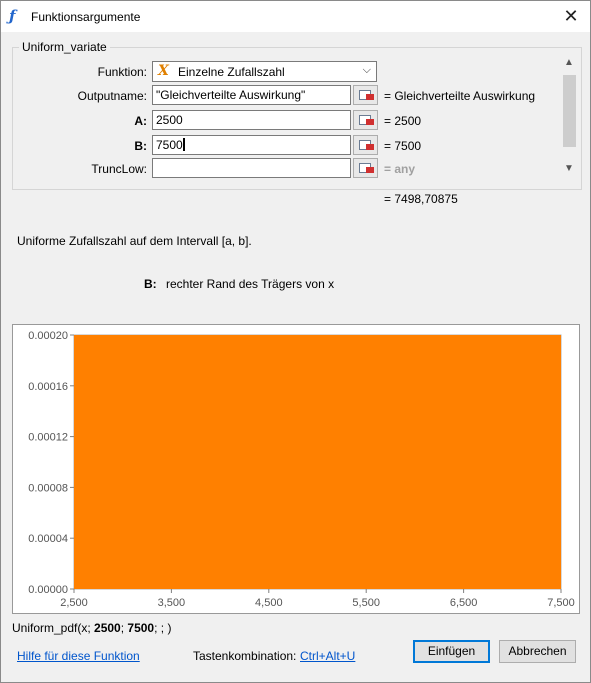  What do you see at coordinates (327, 656) in the screenshot?
I see `shortcut-link: Ctrl+Alt+U` at bounding box center [327, 656].